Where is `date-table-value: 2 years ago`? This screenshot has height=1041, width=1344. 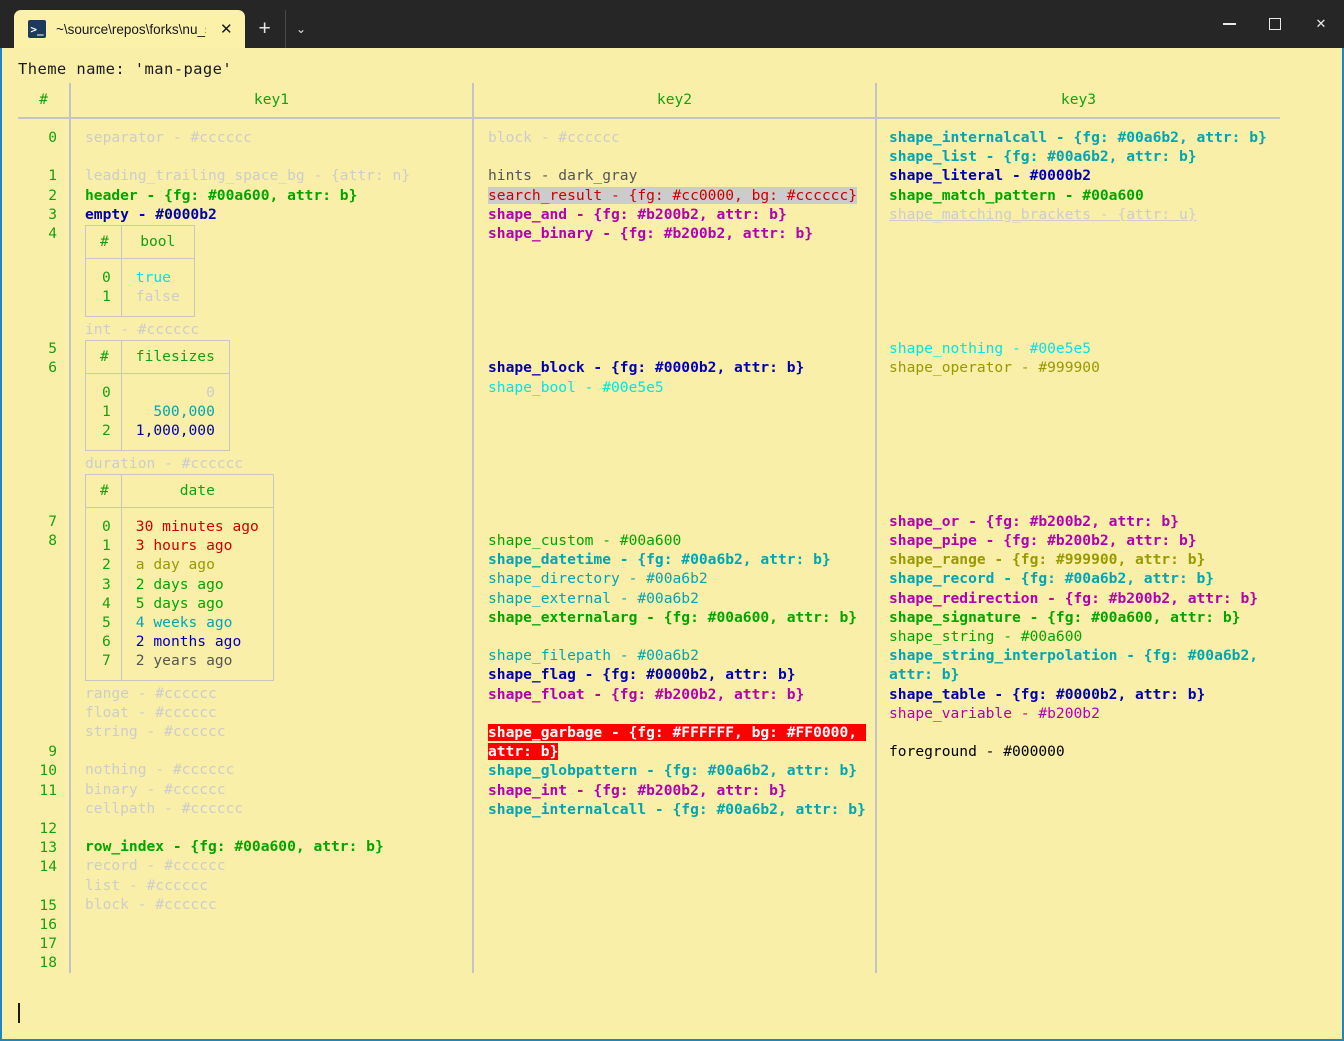 date-table-value: 2 years ago is located at coordinates (184, 661).